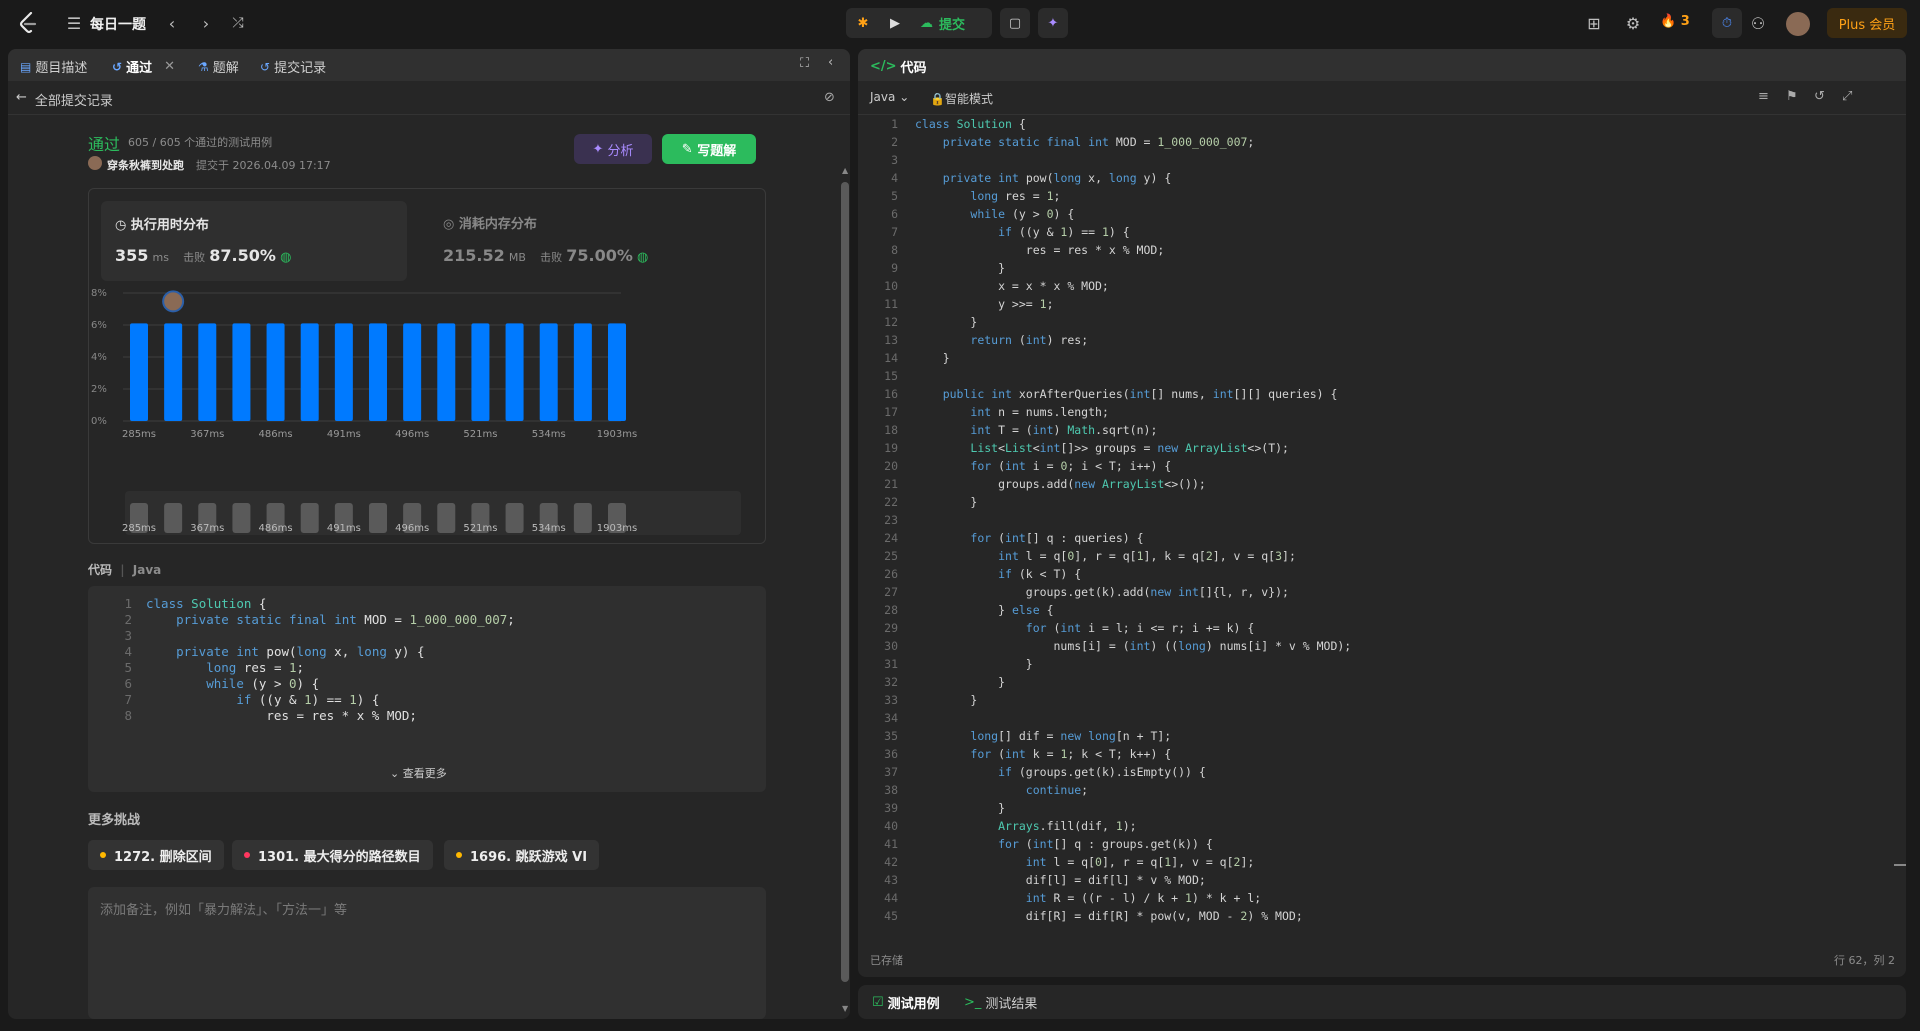  Describe the element at coordinates (1053, 23) in the screenshot. I see `ai-button: ✦` at that location.